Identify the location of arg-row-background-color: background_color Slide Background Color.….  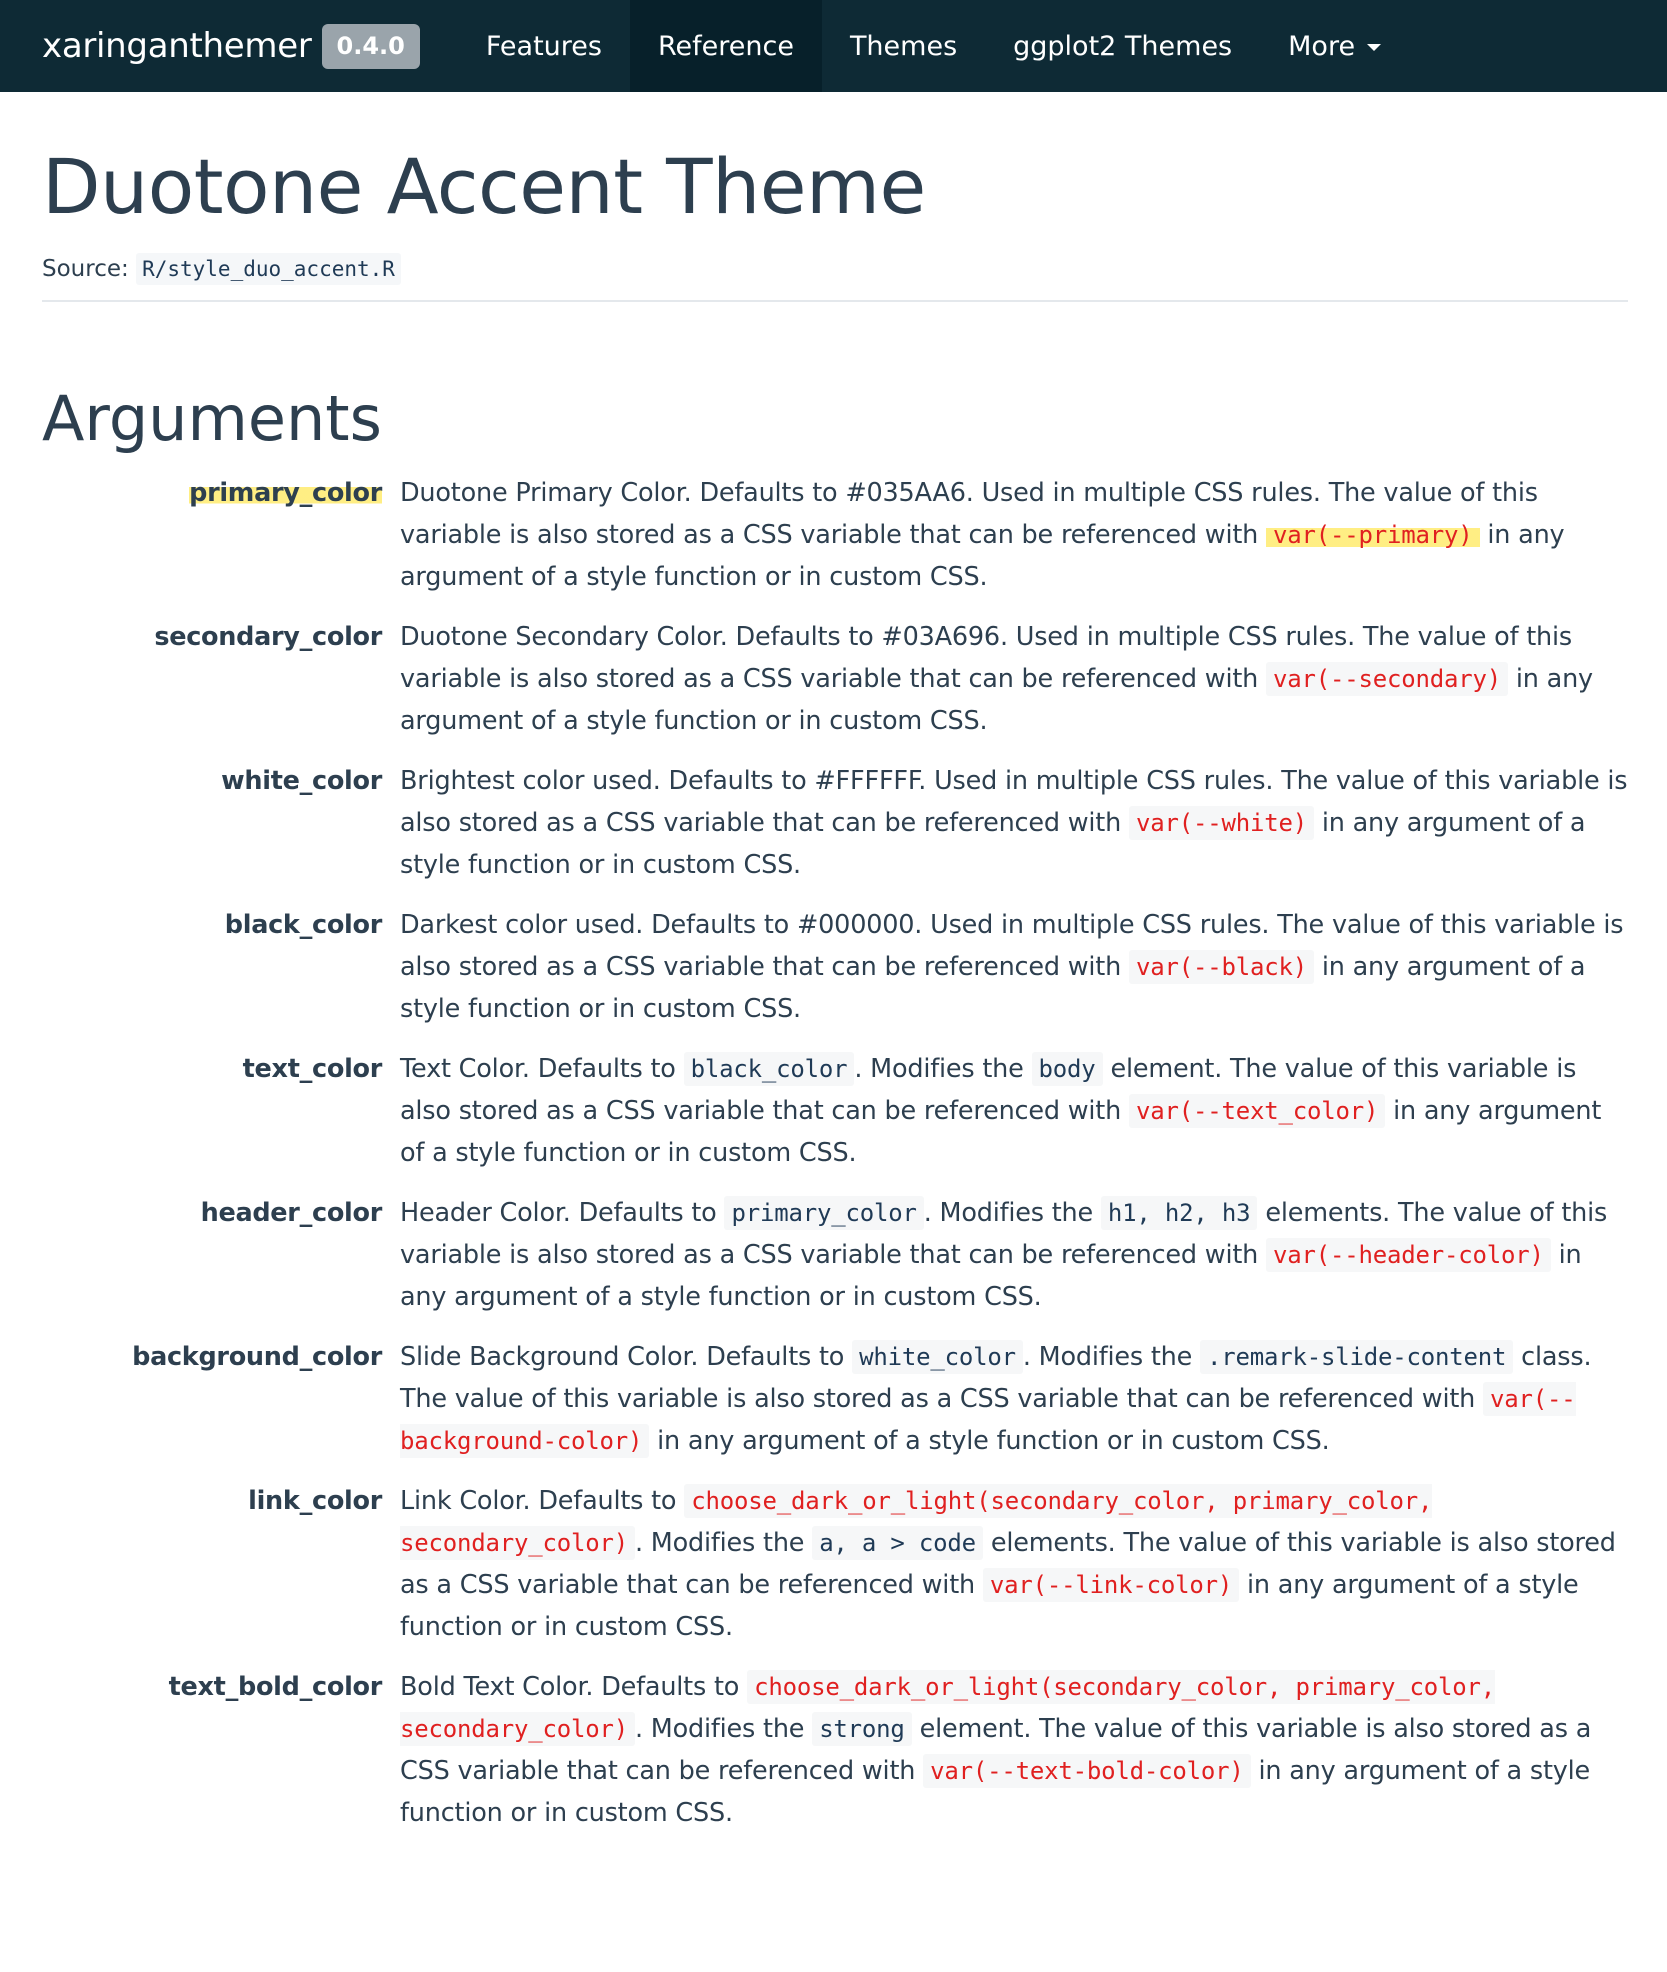
(835, 1399).